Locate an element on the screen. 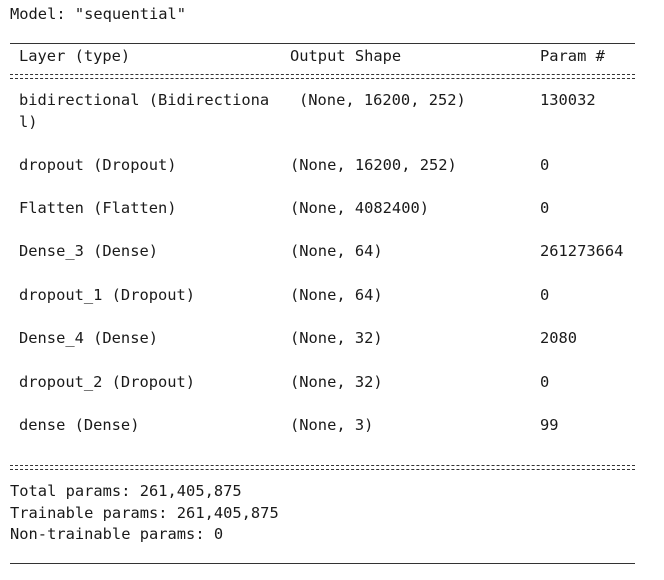 The width and height of the screenshot is (664, 580). top-rule is located at coordinates (322, 43).